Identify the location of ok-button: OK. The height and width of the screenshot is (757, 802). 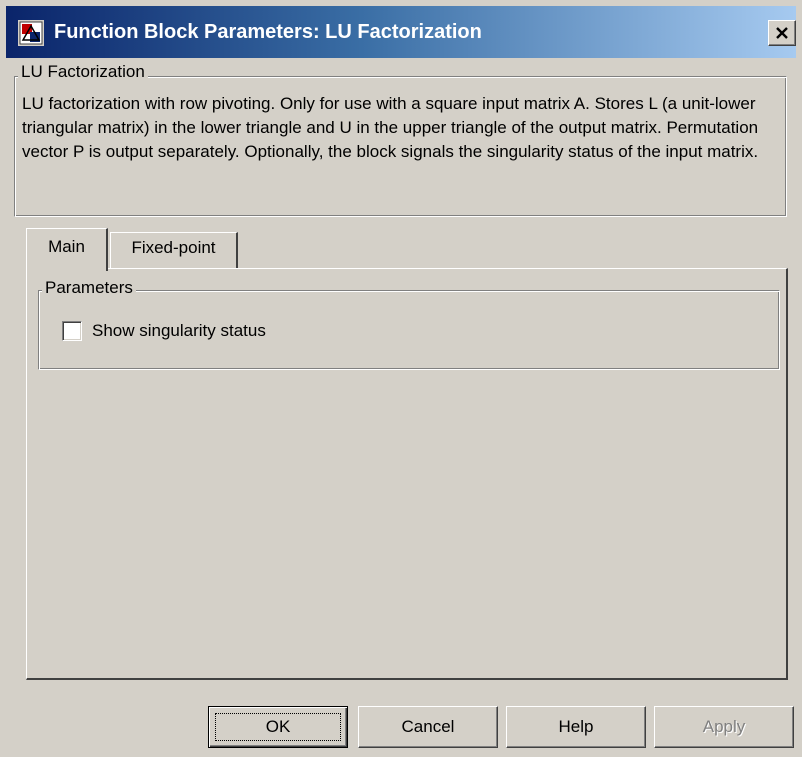
(278, 727).